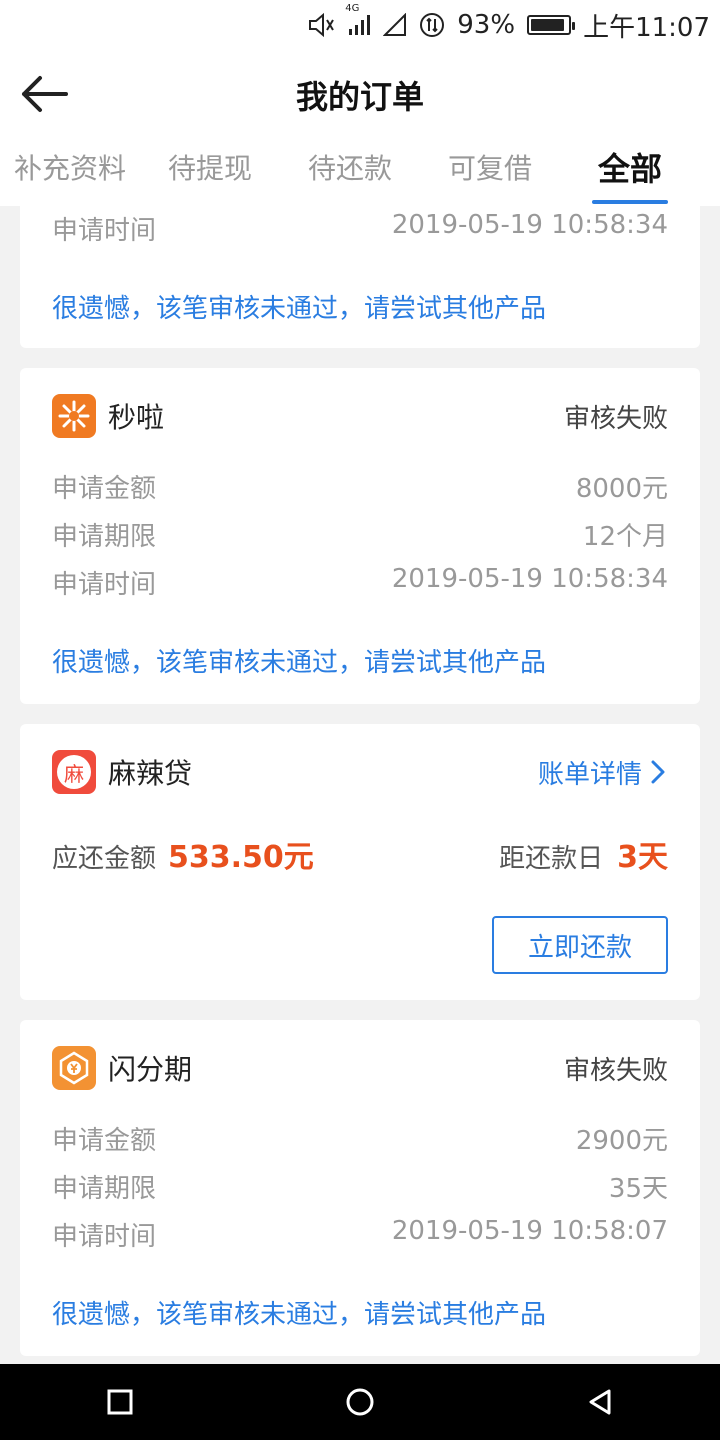 This screenshot has width=720, height=1440. What do you see at coordinates (529, 1231) in the screenshot?
I see `apply-time-value: 2019-05-19 10:58:07` at bounding box center [529, 1231].